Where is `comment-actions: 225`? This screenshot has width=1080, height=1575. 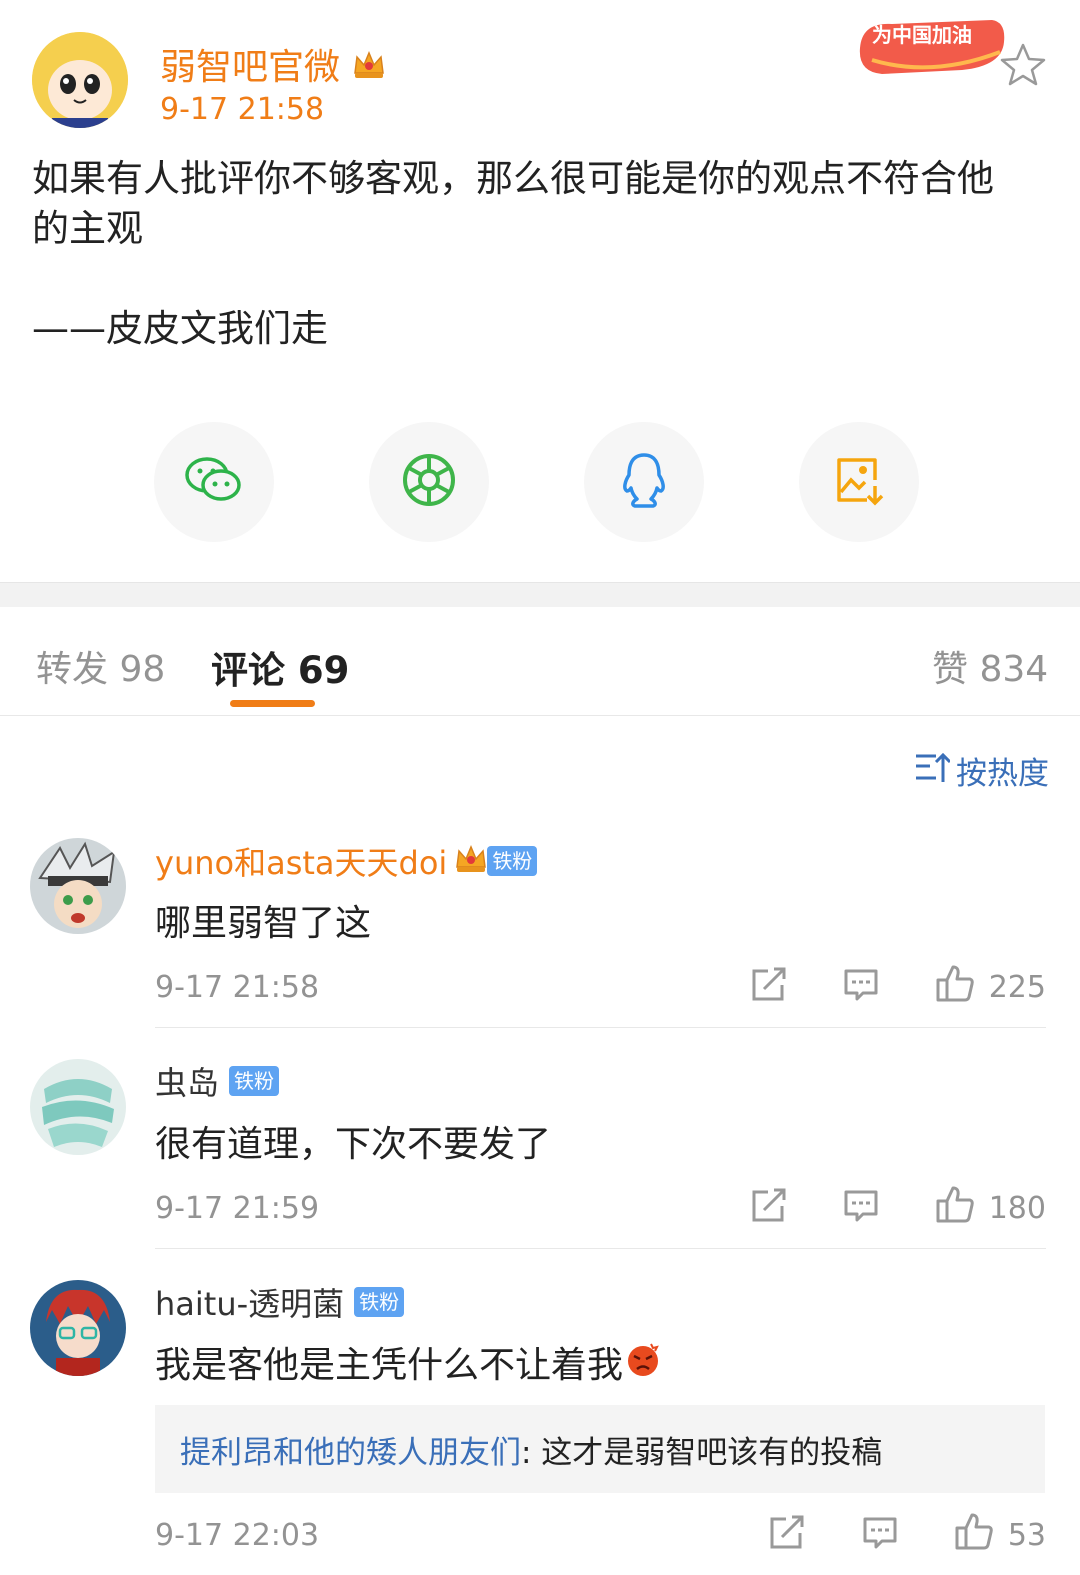 comment-actions: 225 is located at coordinates (898, 987).